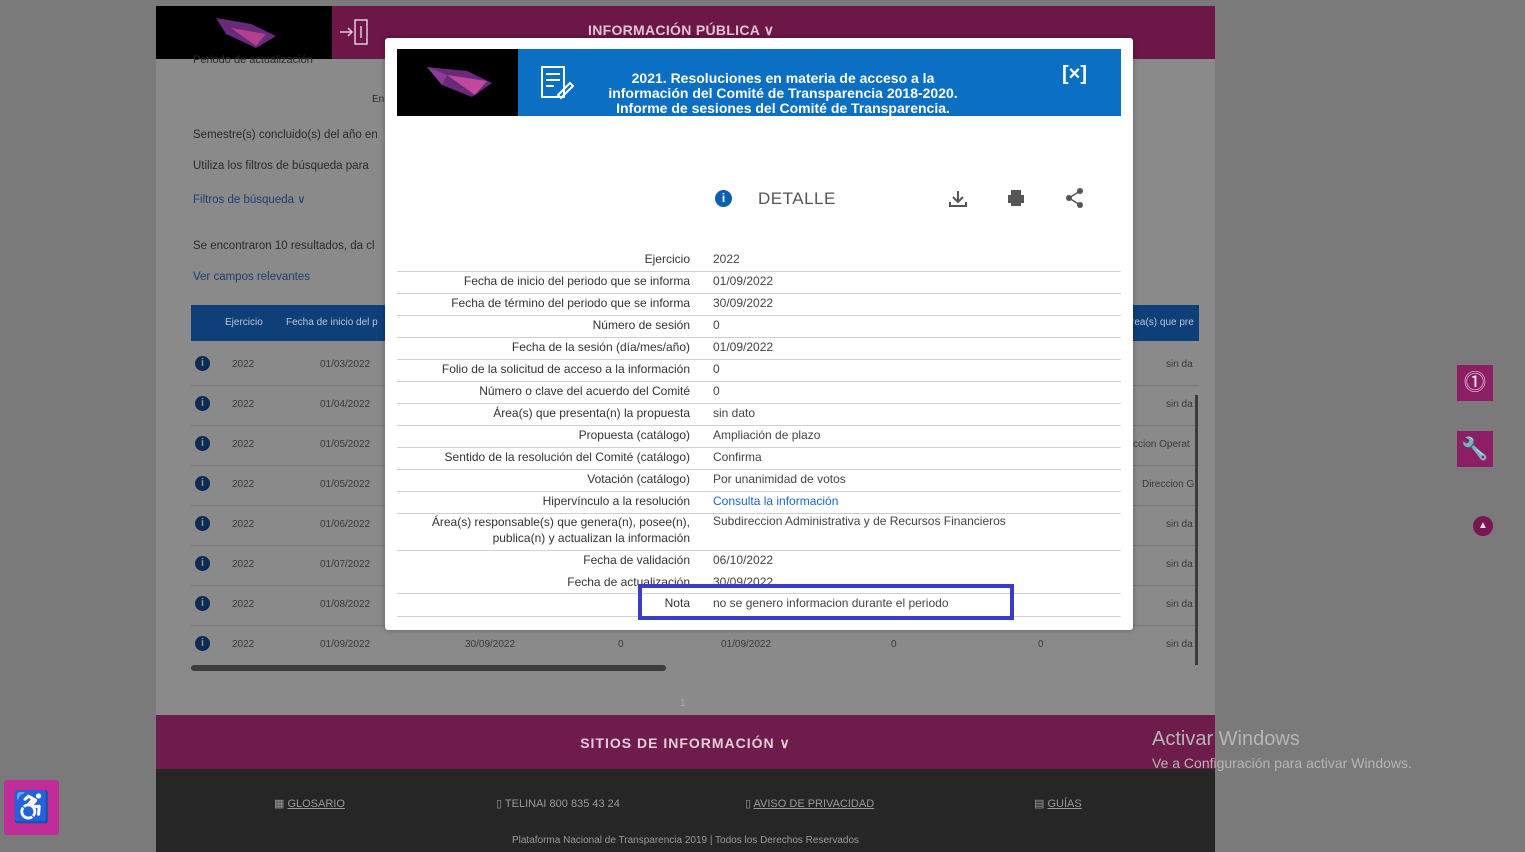 The image size is (1525, 852). Describe the element at coordinates (345, 404) in the screenshot. I see `cell-fecha: 01/04/2022` at that location.